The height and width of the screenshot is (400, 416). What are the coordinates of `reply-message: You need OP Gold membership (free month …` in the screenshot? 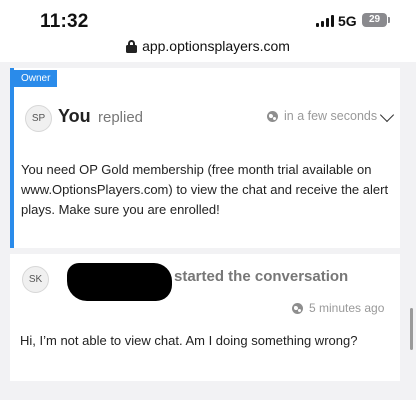 It's located at (205, 189).